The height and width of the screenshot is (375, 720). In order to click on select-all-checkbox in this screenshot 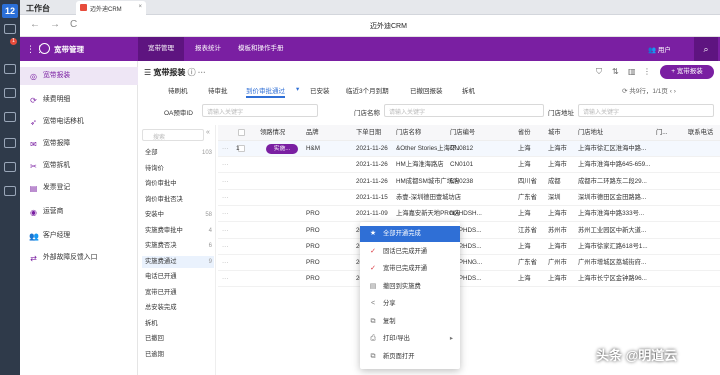, I will do `click(241, 132)`.